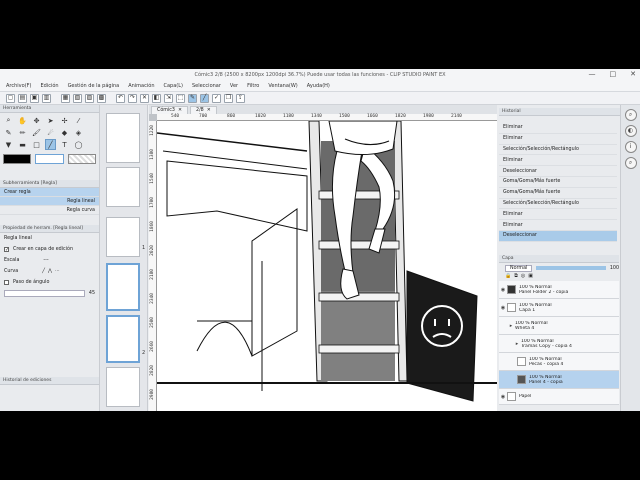  What do you see at coordinates (203, 110) in the screenshot?
I see `doc-tab-page: 2/8 ✕` at bounding box center [203, 110].